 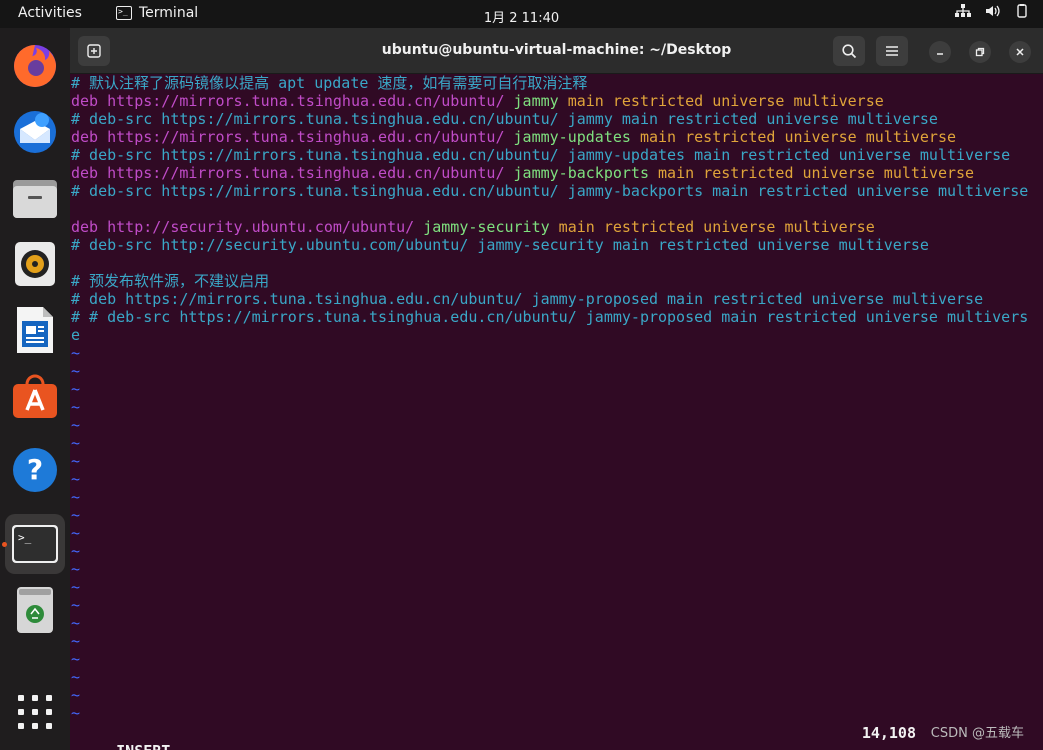 What do you see at coordinates (1022, 11) in the screenshot?
I see `power-icon` at bounding box center [1022, 11].